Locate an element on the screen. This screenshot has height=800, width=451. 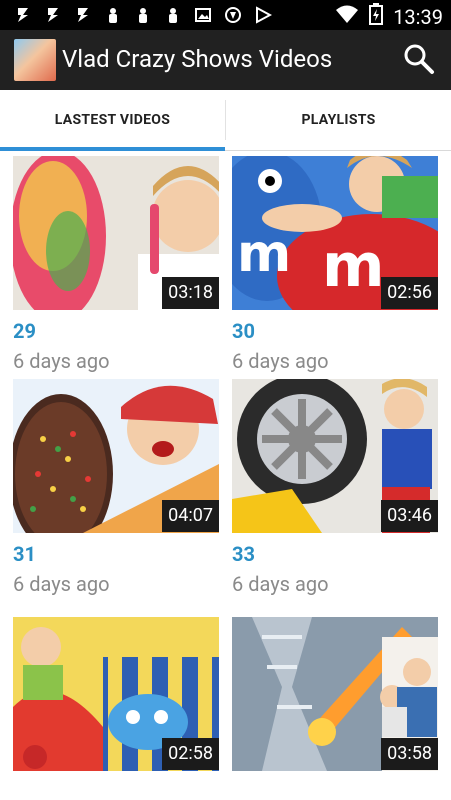
tab-label: LASTEST VIDEOS is located at coordinates (112, 120).